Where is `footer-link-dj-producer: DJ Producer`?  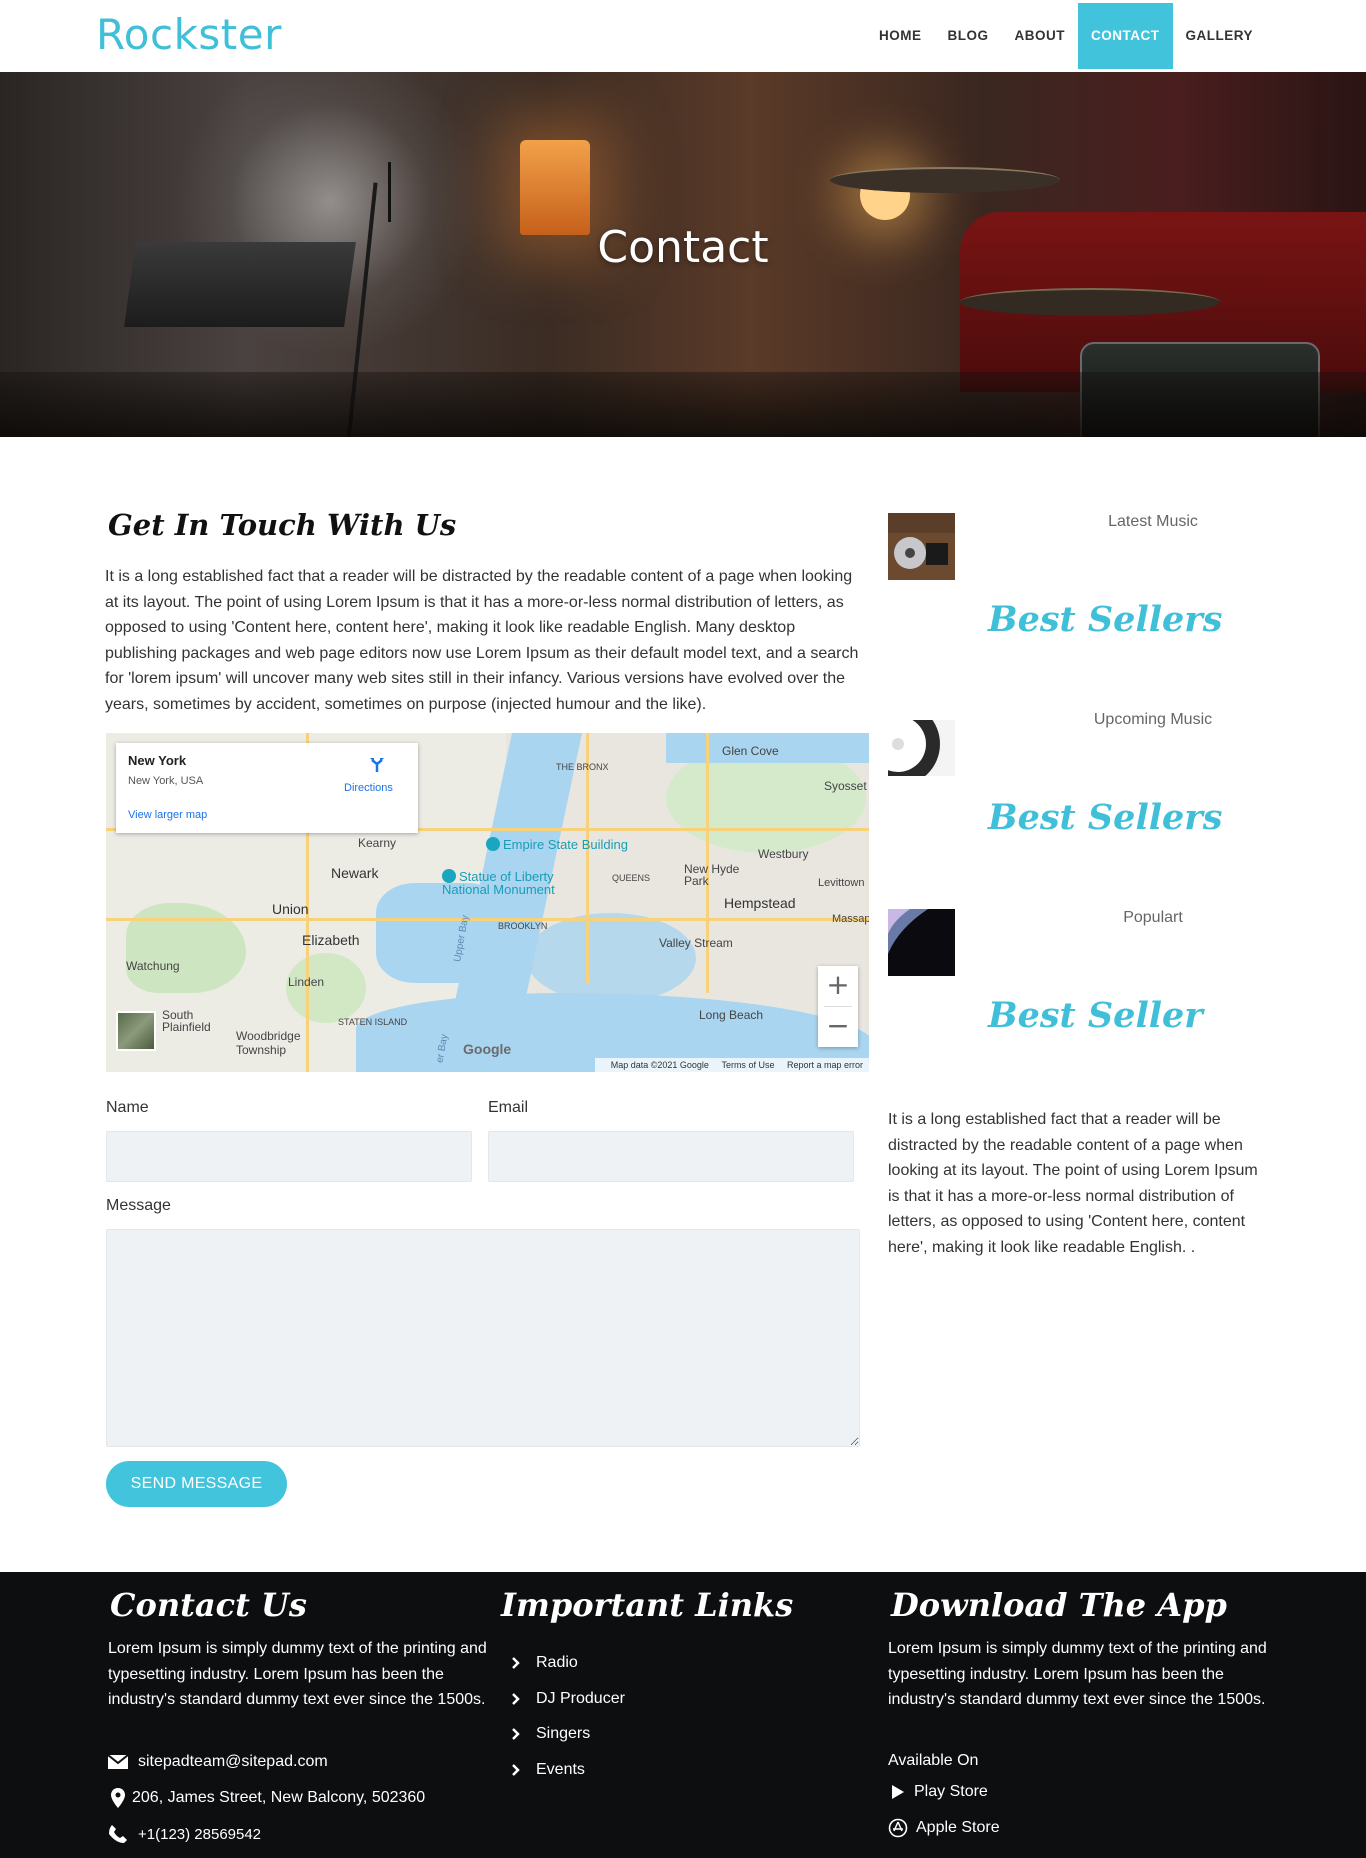
footer-link-dj-producer: DJ Producer is located at coordinates (565, 1699).